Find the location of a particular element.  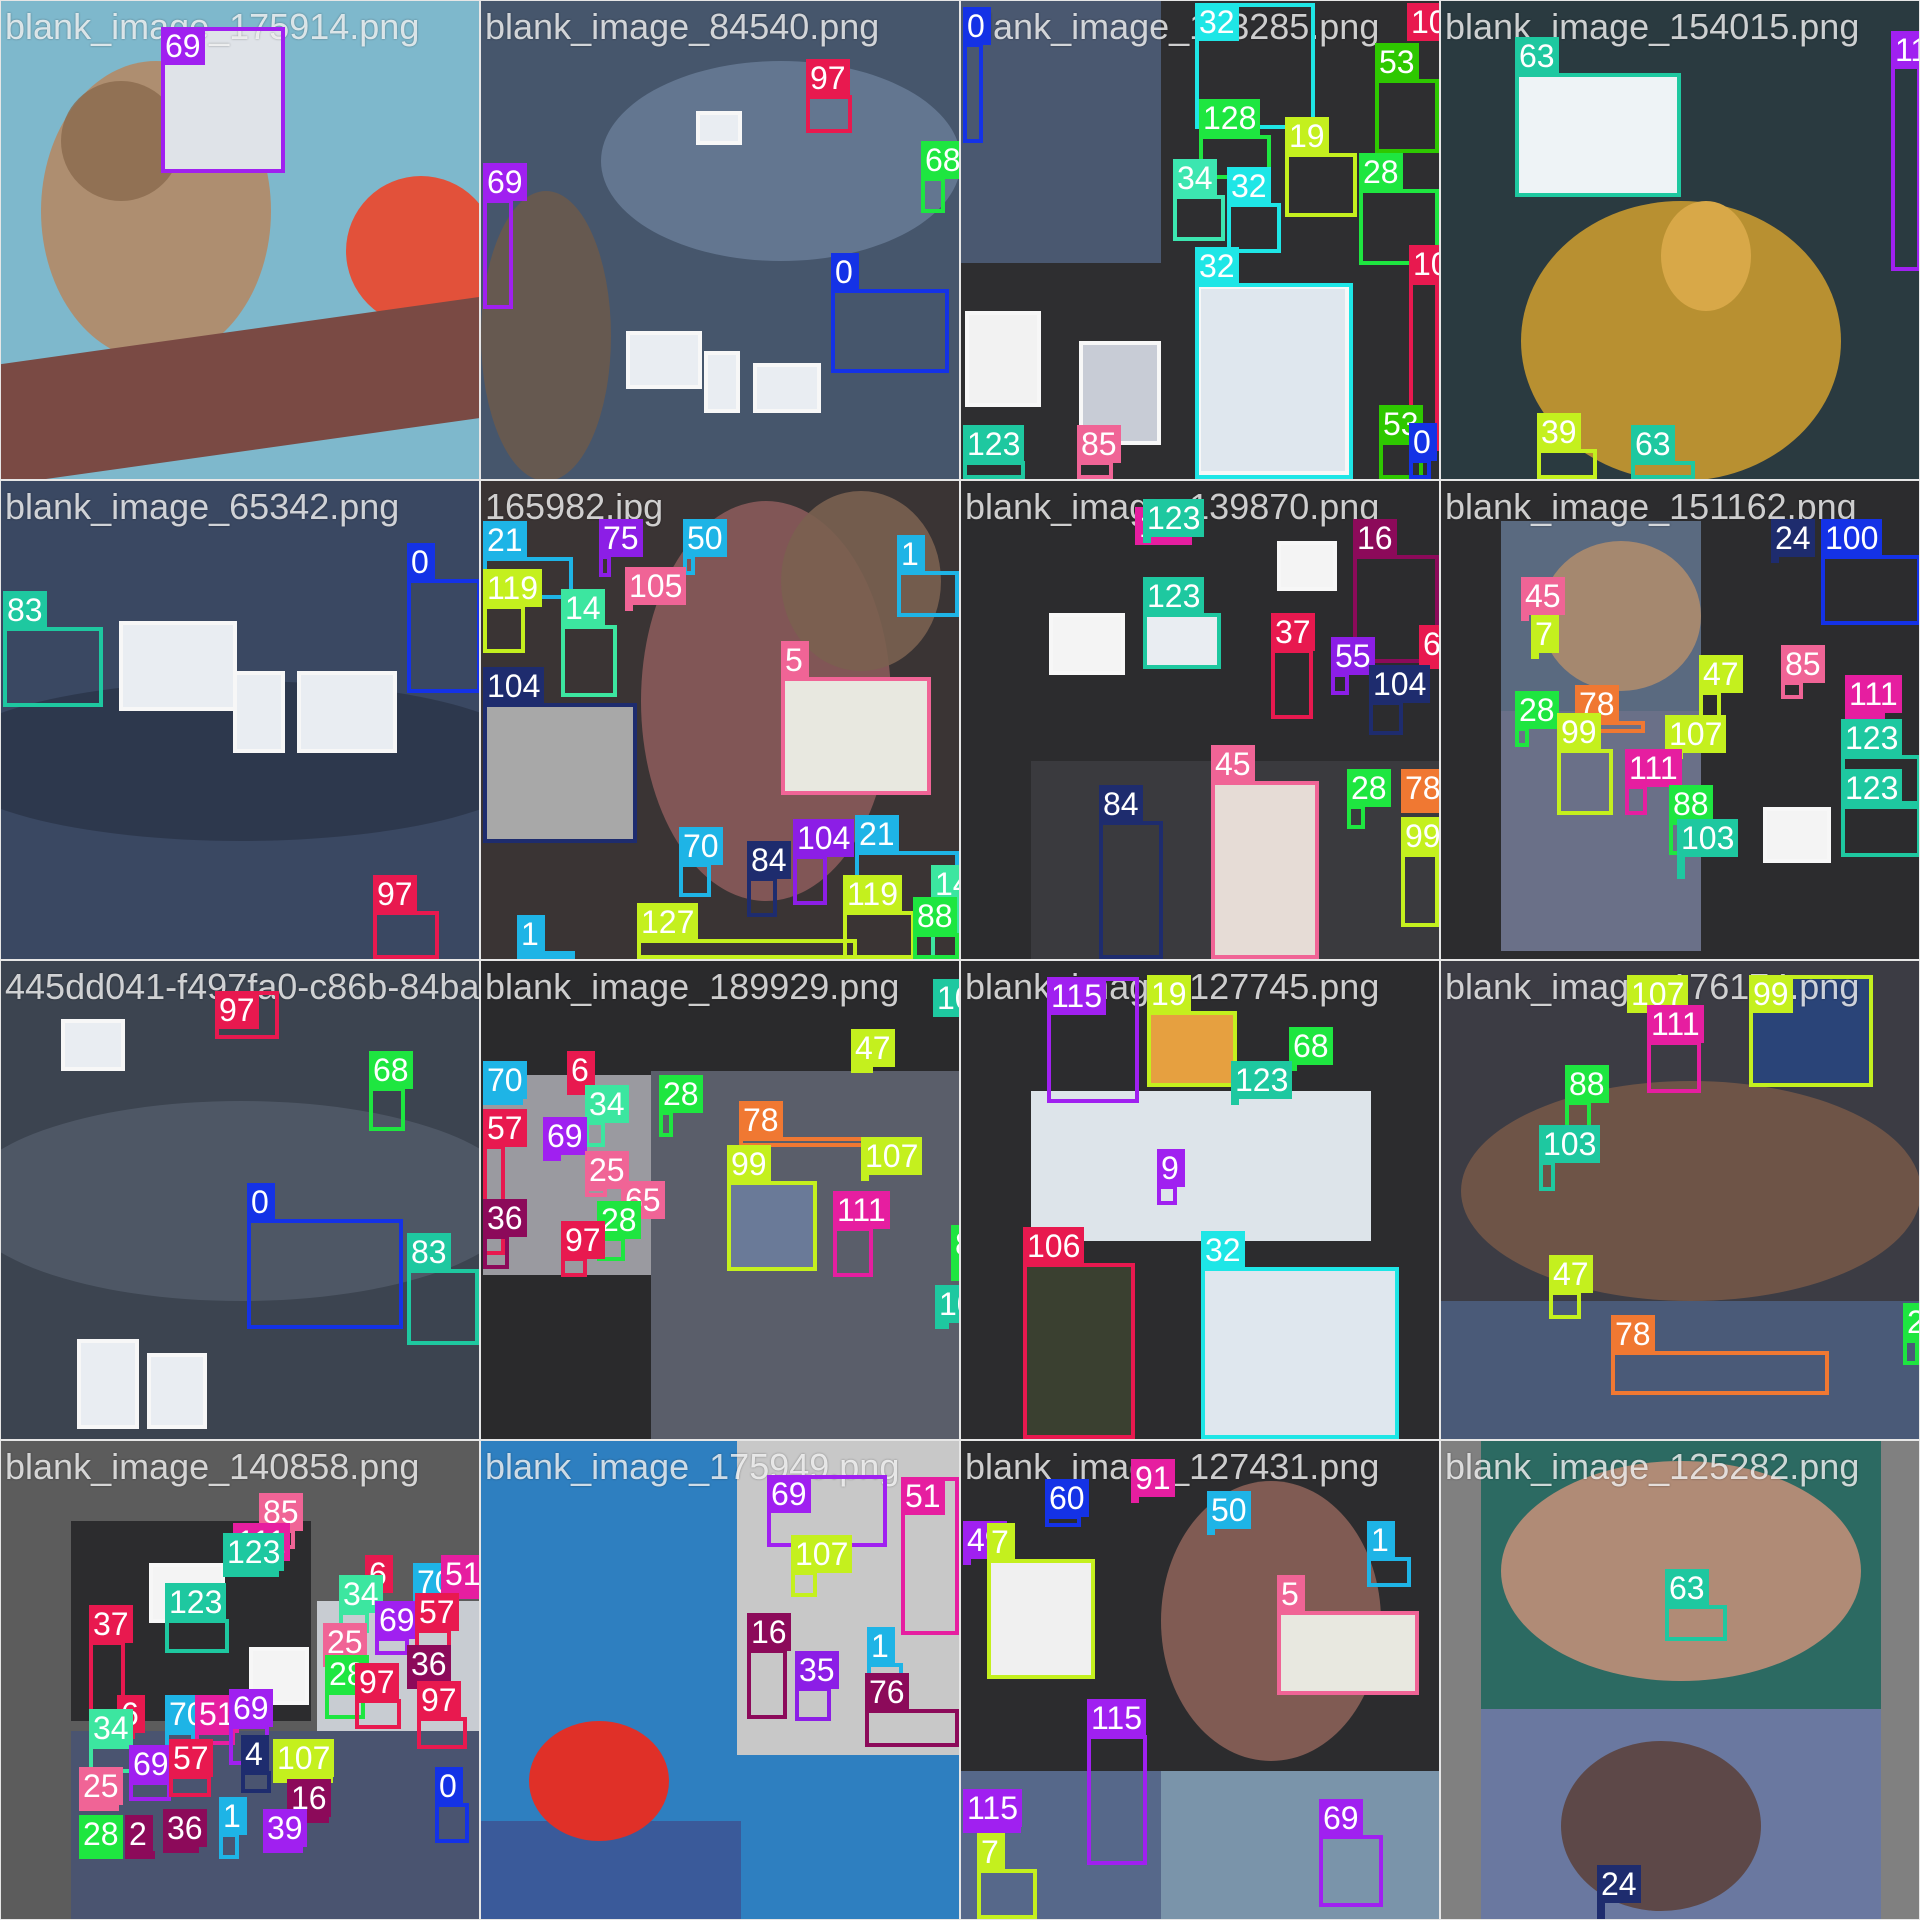

detection-box: 6 is located at coordinates (581, 1073).